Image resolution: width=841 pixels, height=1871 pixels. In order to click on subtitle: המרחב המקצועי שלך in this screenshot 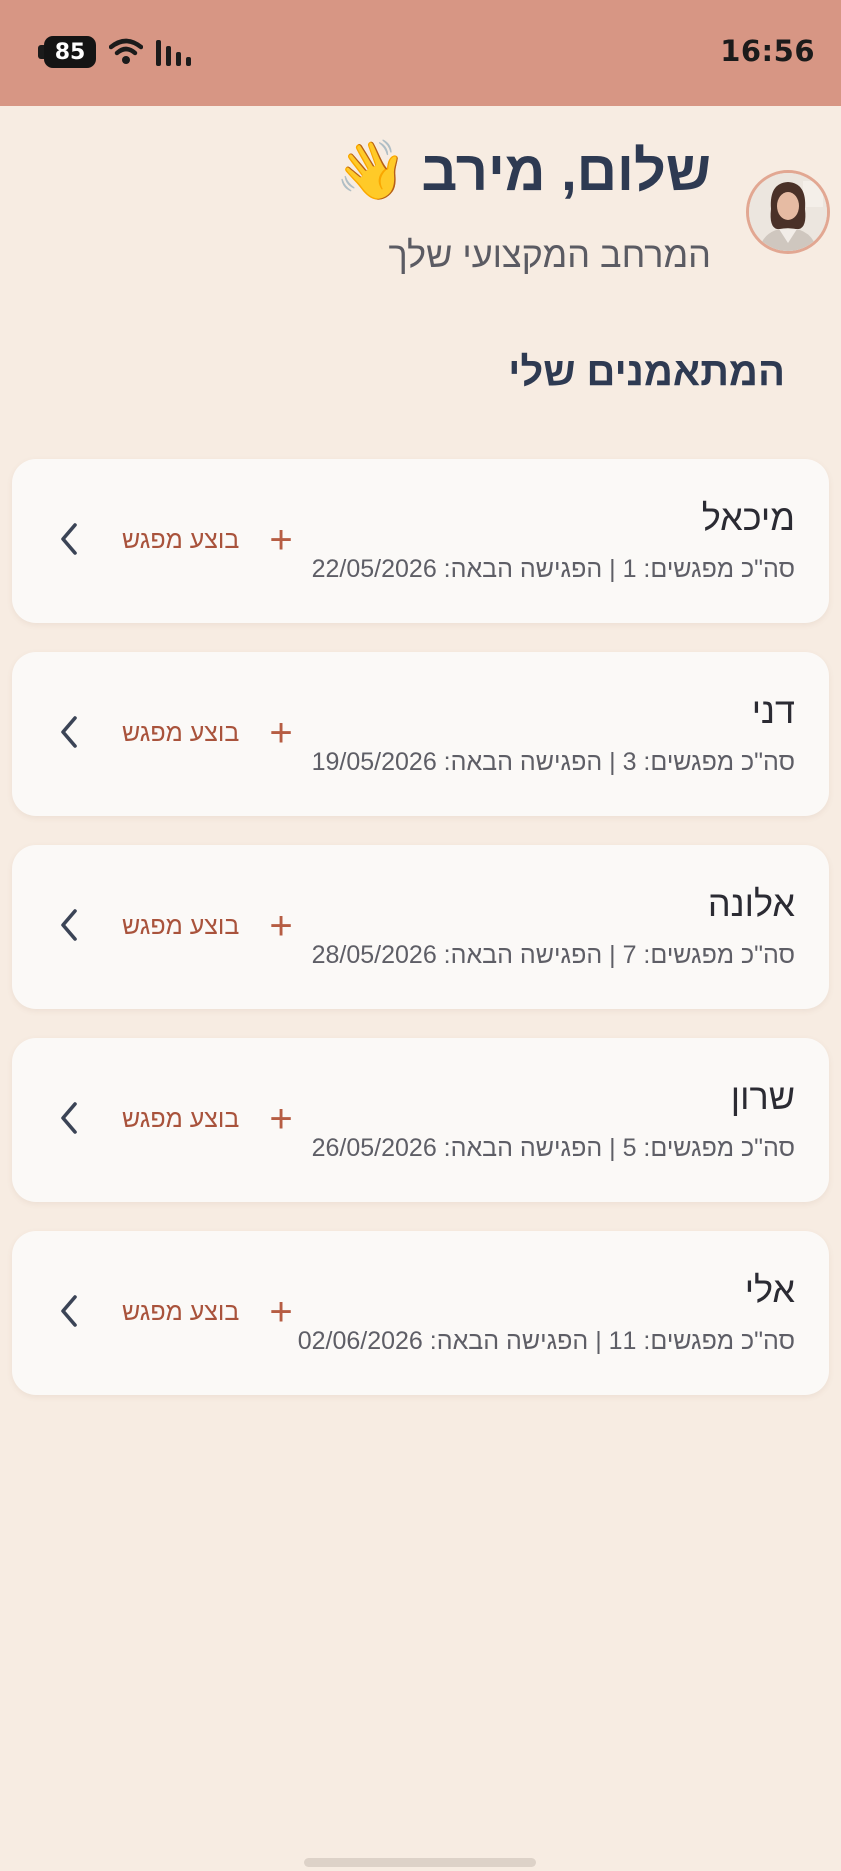, I will do `click(549, 254)`.